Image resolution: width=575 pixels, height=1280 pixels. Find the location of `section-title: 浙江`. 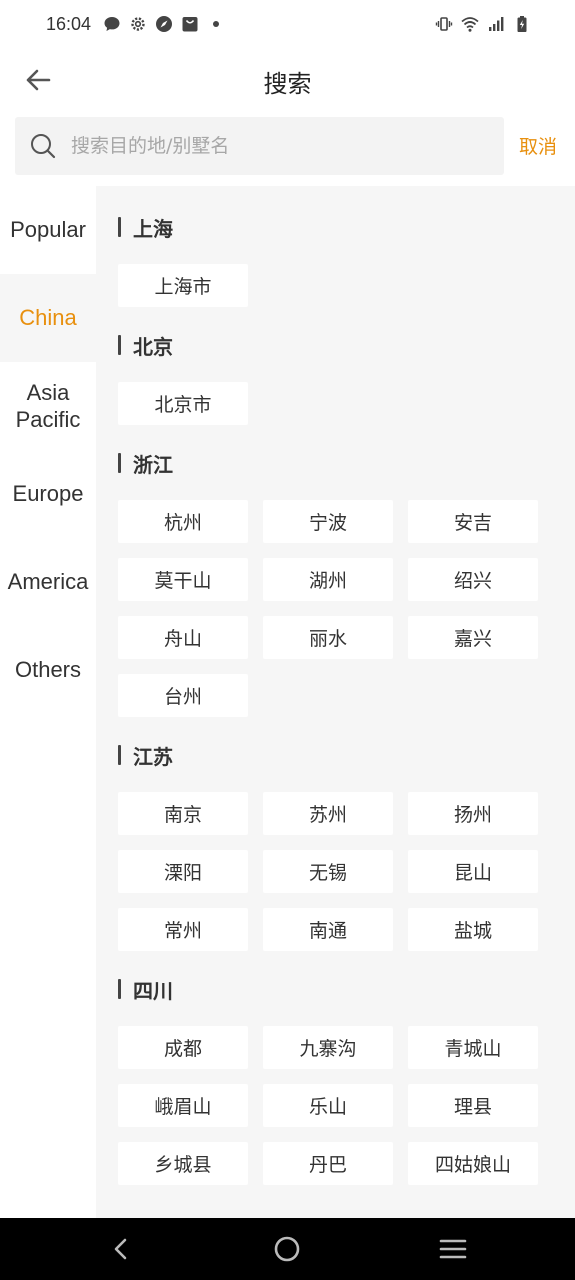

section-title: 浙江 is located at coordinates (346, 463).